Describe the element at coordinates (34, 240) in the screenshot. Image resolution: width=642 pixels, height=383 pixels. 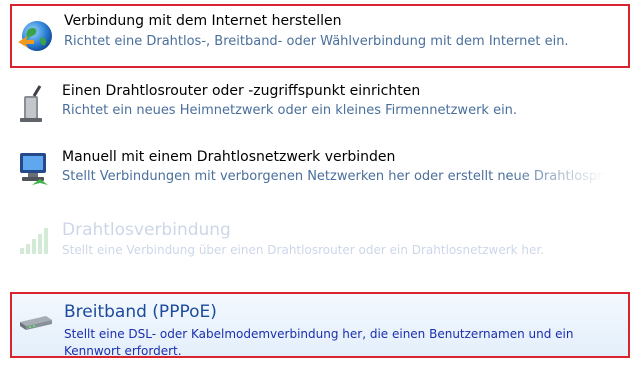
I see `signal-bars-icon` at that location.